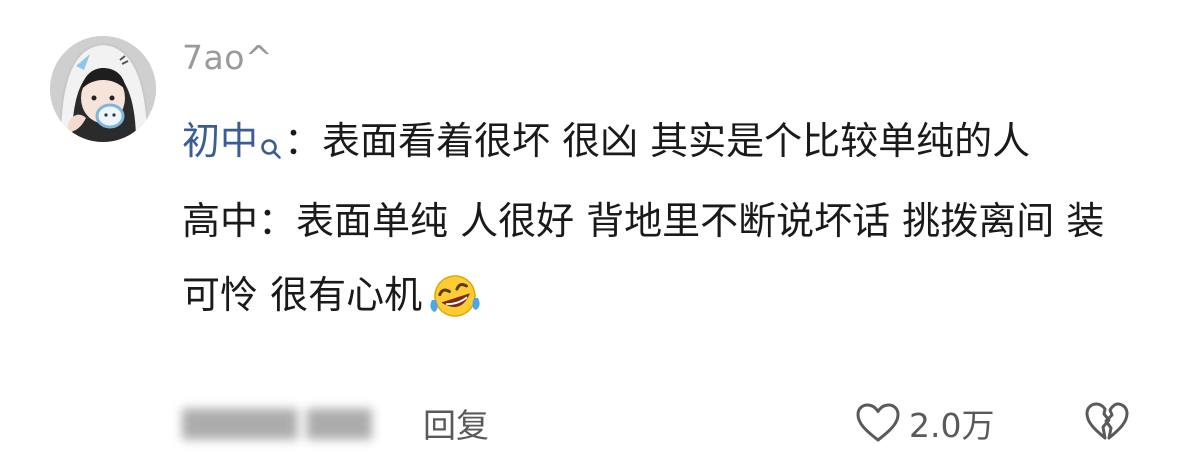 The height and width of the screenshot is (466, 1179). Describe the element at coordinates (1107, 421) in the screenshot. I see `broken-heart-icon` at that location.